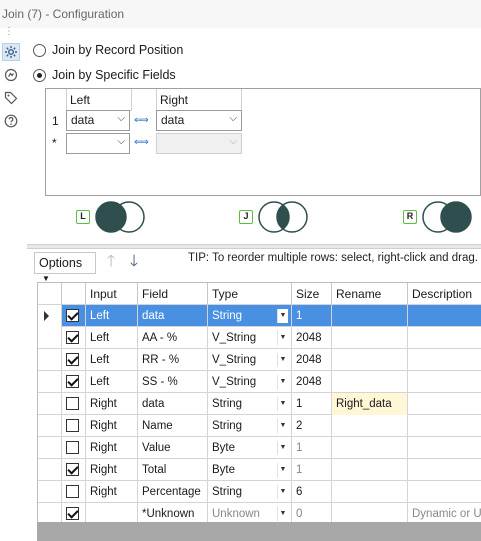 Image resolution: width=481 pixels, height=541 pixels. I want to click on header-type: Type, so click(250, 294).